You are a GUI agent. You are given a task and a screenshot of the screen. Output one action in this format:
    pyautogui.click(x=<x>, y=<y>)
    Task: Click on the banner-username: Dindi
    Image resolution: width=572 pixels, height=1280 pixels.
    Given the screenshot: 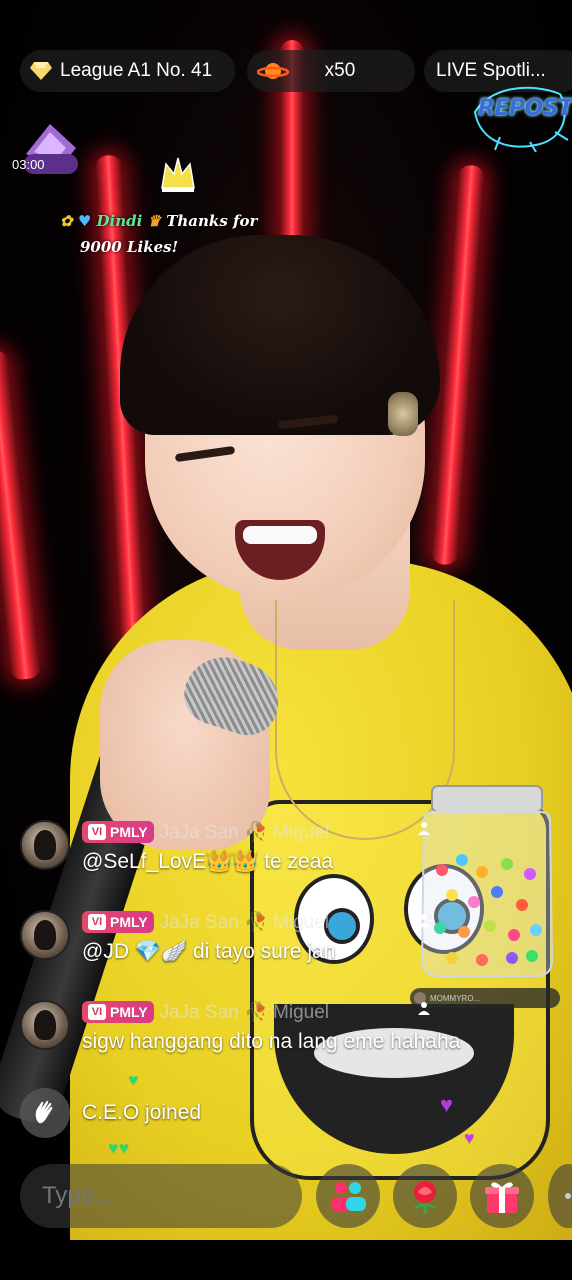 What is the action you would take?
    pyautogui.click(x=119, y=221)
    